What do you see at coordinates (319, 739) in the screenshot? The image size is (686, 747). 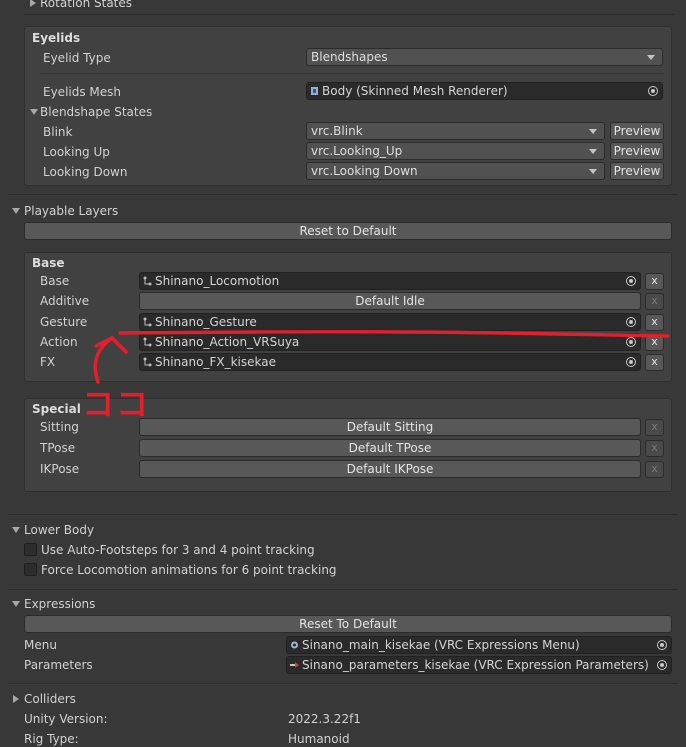 I see `rig-type-value: Humanoid` at bounding box center [319, 739].